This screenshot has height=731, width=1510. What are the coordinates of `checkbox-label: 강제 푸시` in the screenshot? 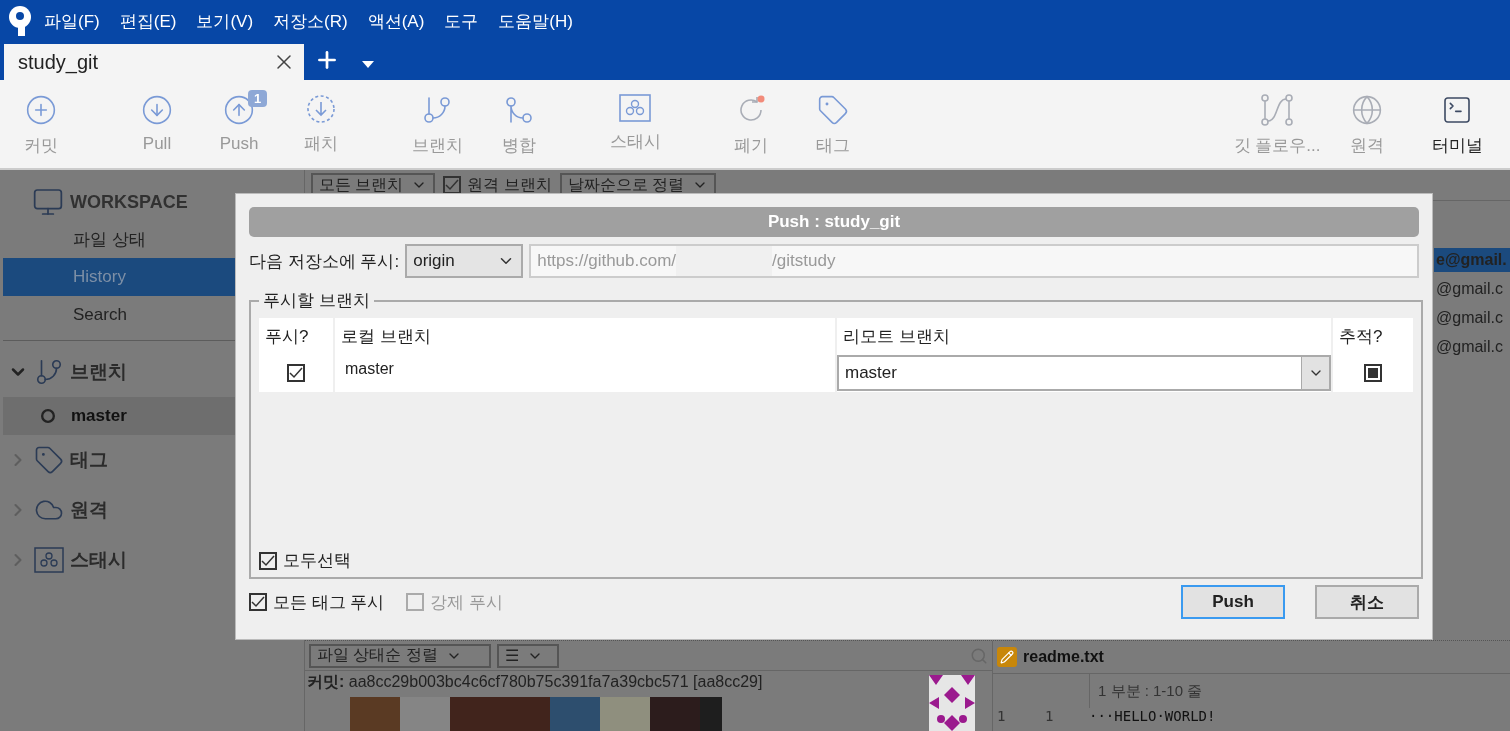 It's located at (467, 602).